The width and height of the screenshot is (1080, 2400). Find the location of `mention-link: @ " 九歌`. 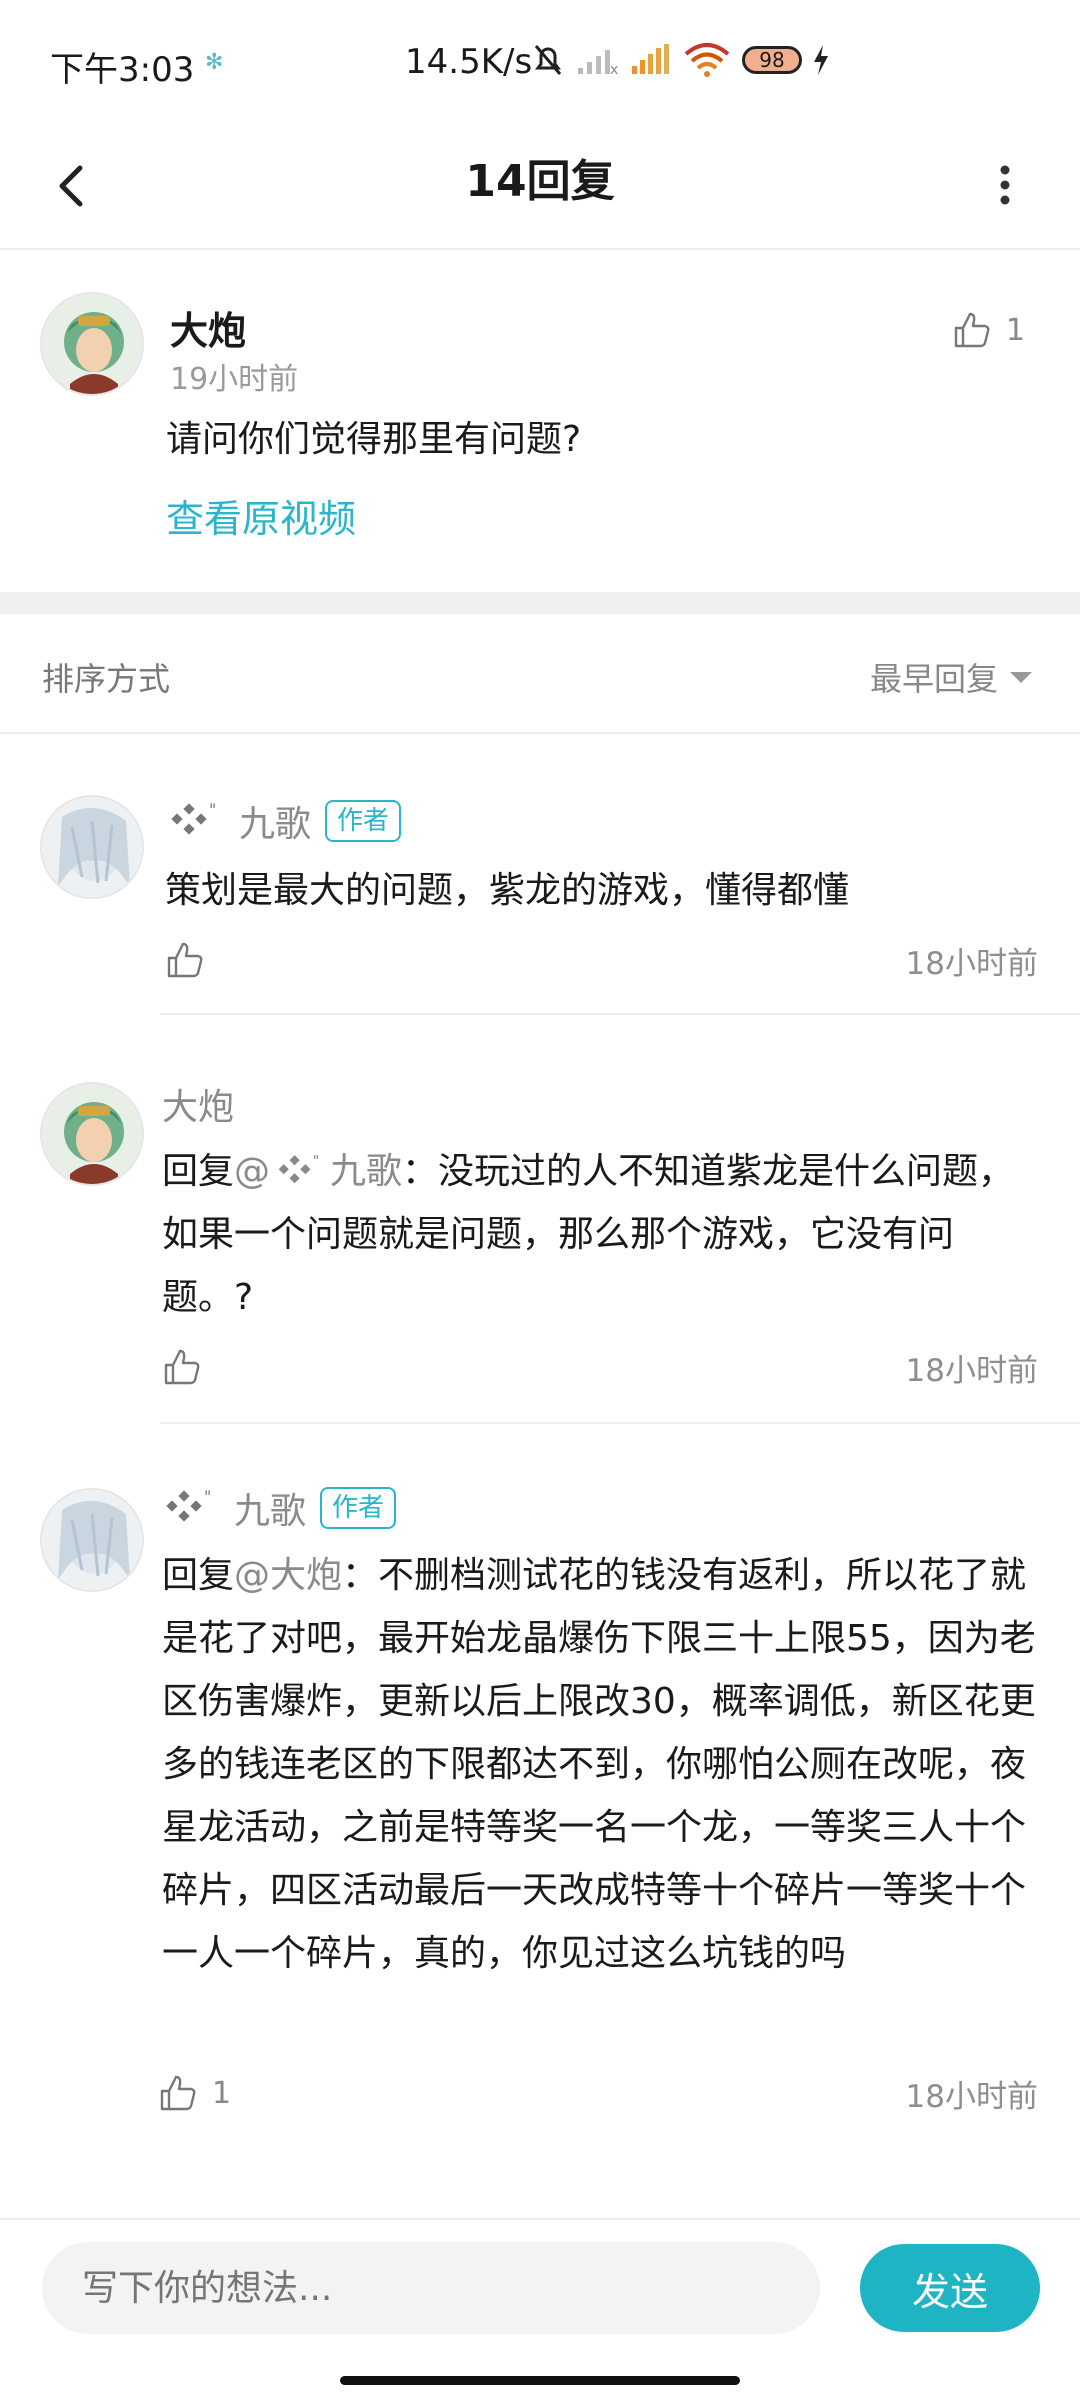

mention-link: @ " 九歌 is located at coordinates (318, 1171).